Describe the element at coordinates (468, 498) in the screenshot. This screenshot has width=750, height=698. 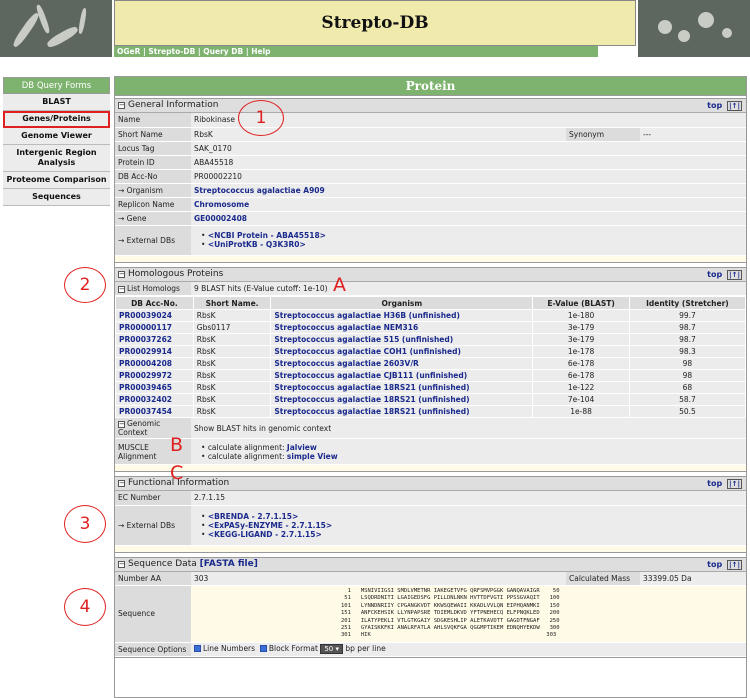
I see `ec-number: 2.7.1.15` at that location.